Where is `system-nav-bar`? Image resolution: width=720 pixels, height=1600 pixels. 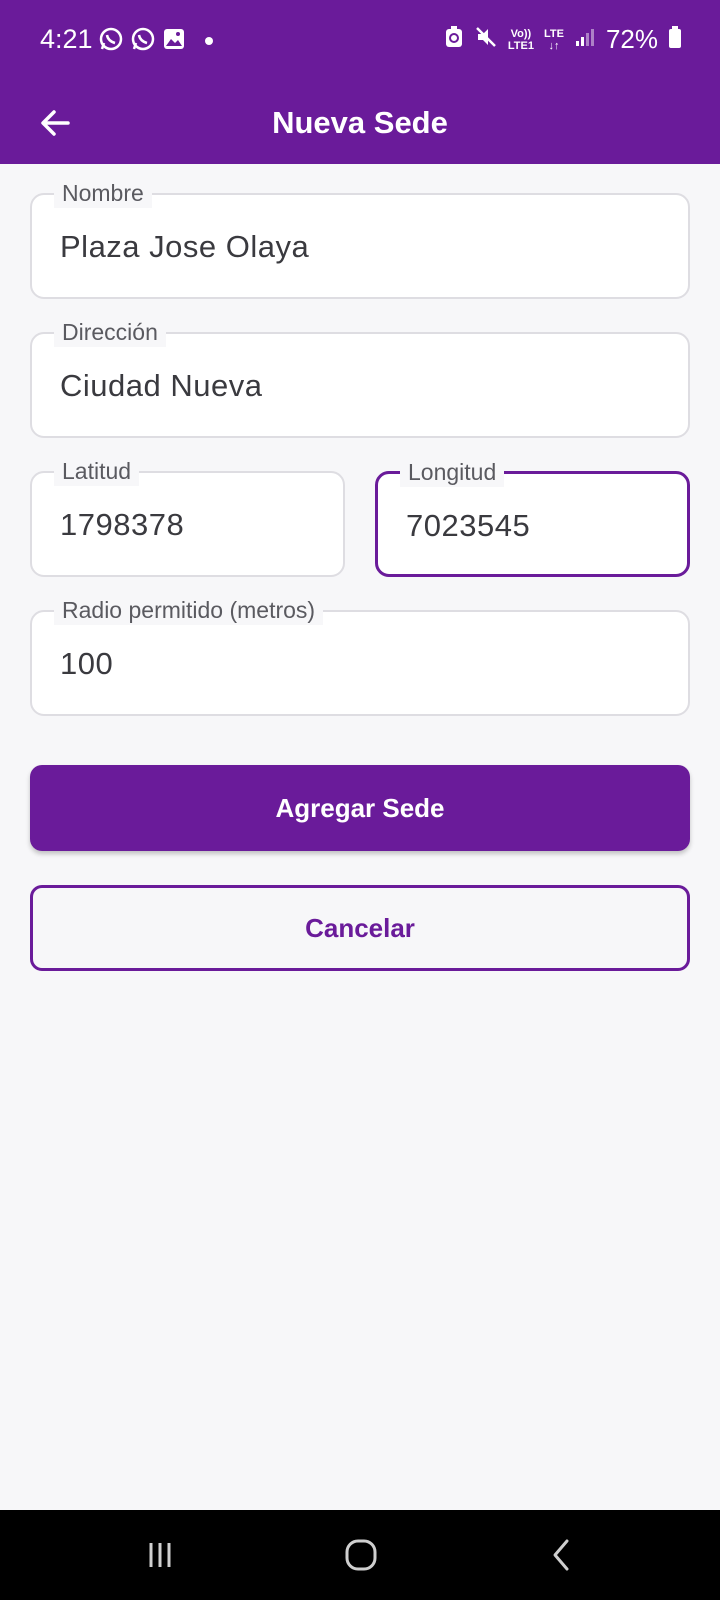
system-nav-bar is located at coordinates (360, 1555).